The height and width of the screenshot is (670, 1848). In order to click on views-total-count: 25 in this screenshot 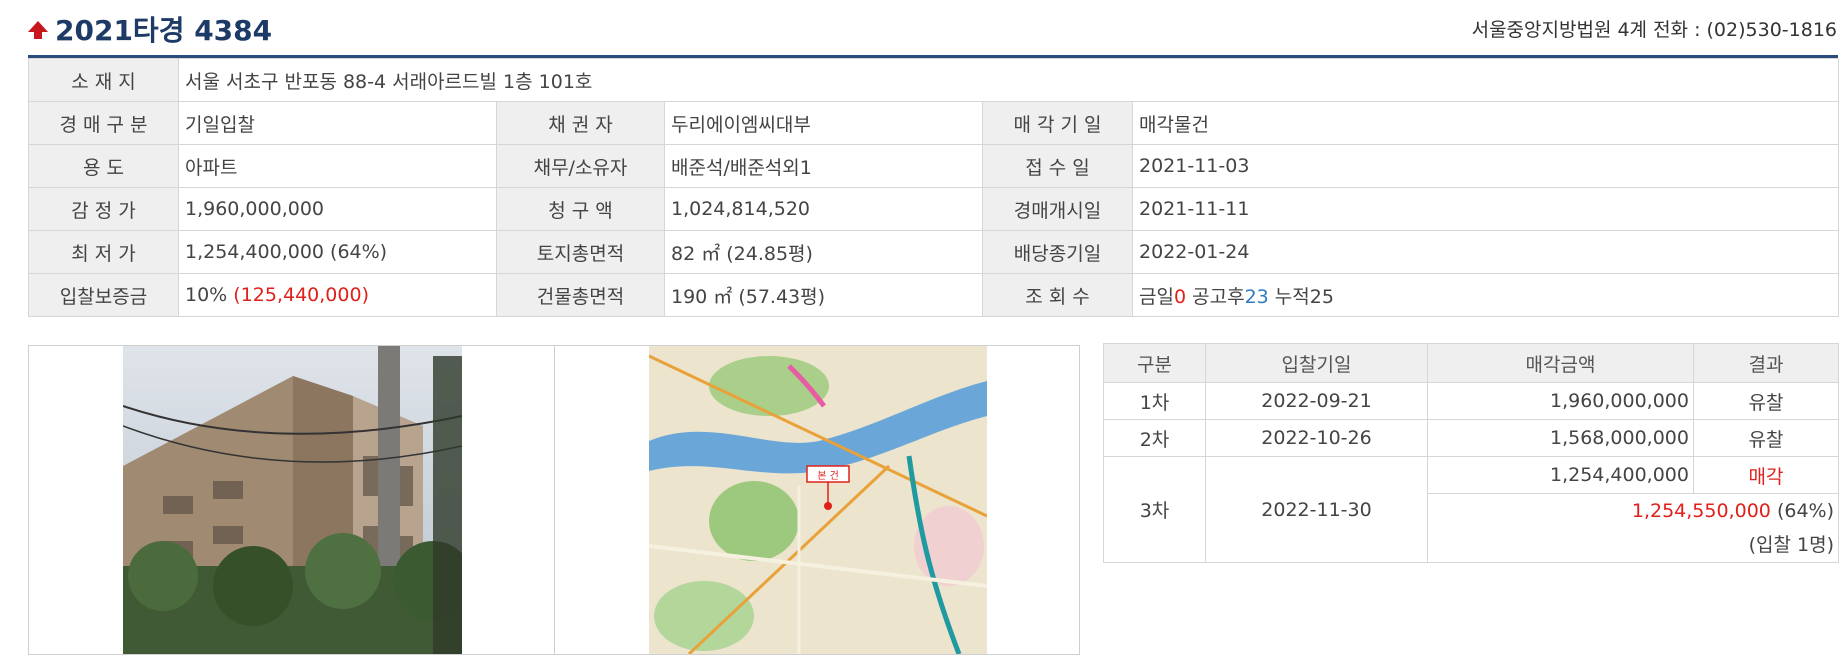, I will do `click(1321, 296)`.